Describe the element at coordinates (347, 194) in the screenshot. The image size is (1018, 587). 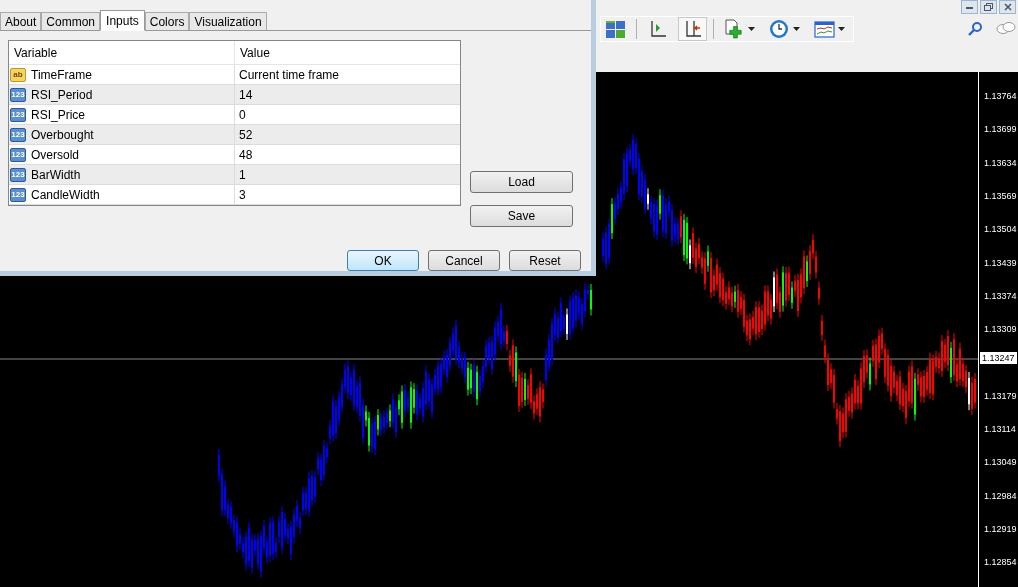
I see `variable-value: 3` at that location.